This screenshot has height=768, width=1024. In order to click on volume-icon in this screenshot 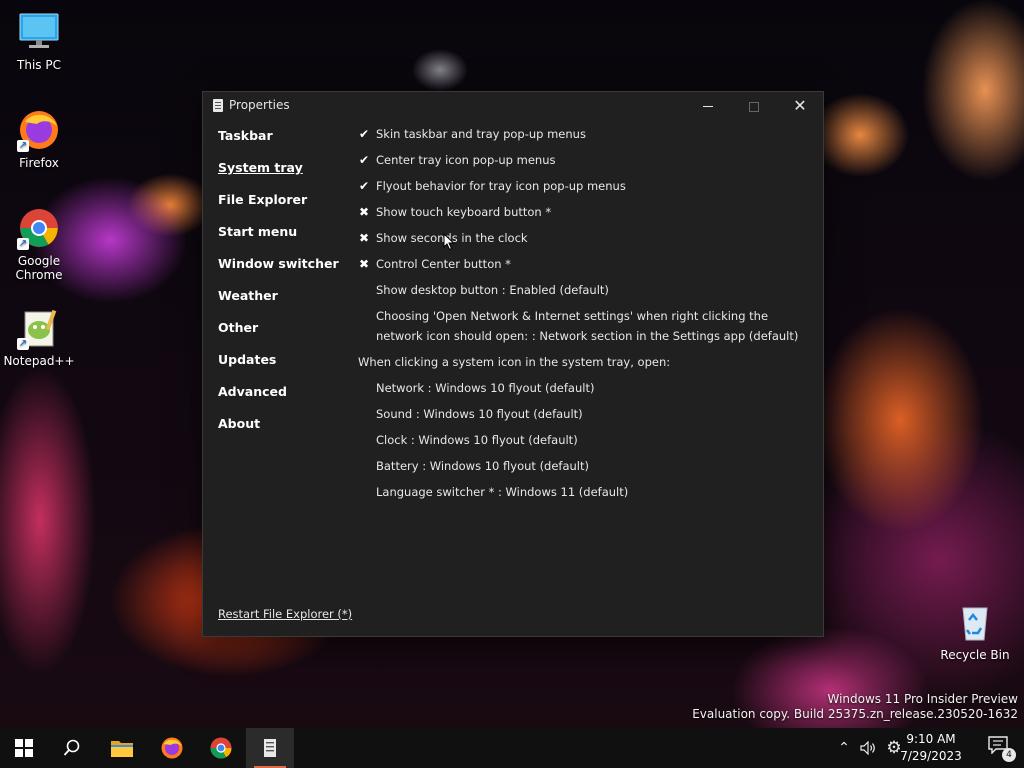, I will do `click(867, 748)`.